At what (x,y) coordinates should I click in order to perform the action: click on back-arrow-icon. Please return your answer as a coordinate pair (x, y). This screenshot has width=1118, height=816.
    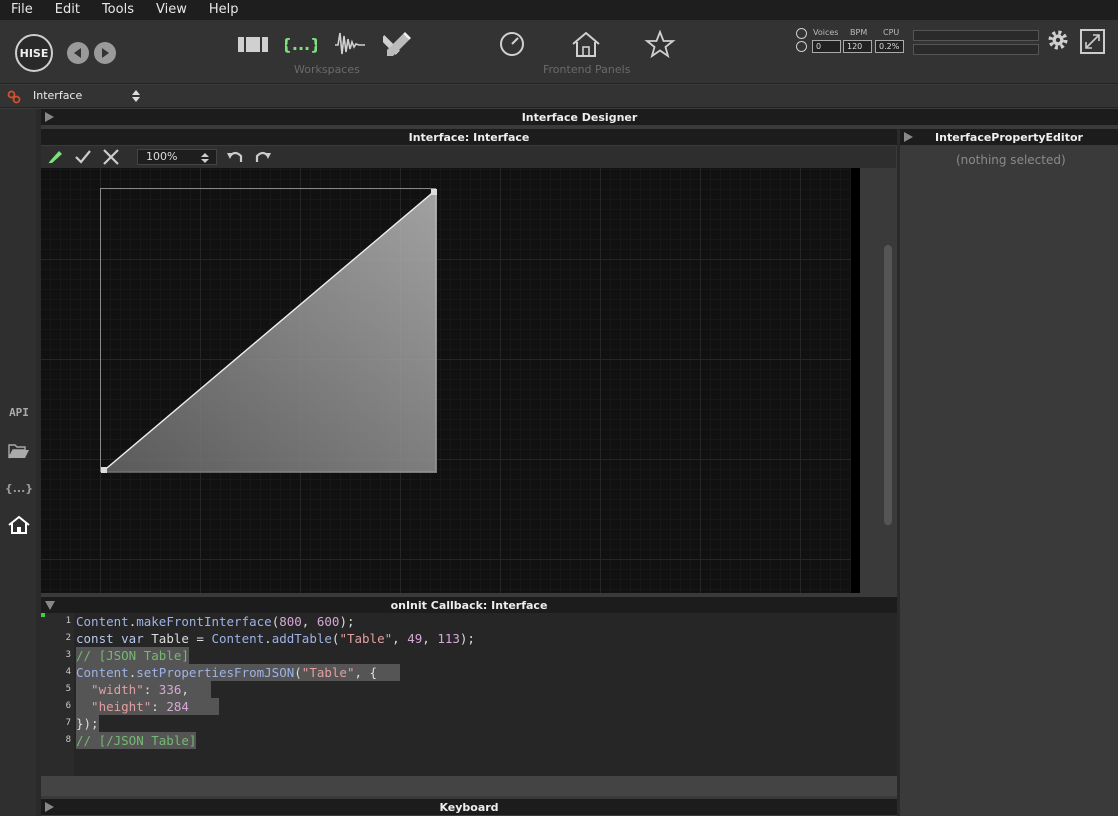
    Looking at the image, I should click on (77, 53).